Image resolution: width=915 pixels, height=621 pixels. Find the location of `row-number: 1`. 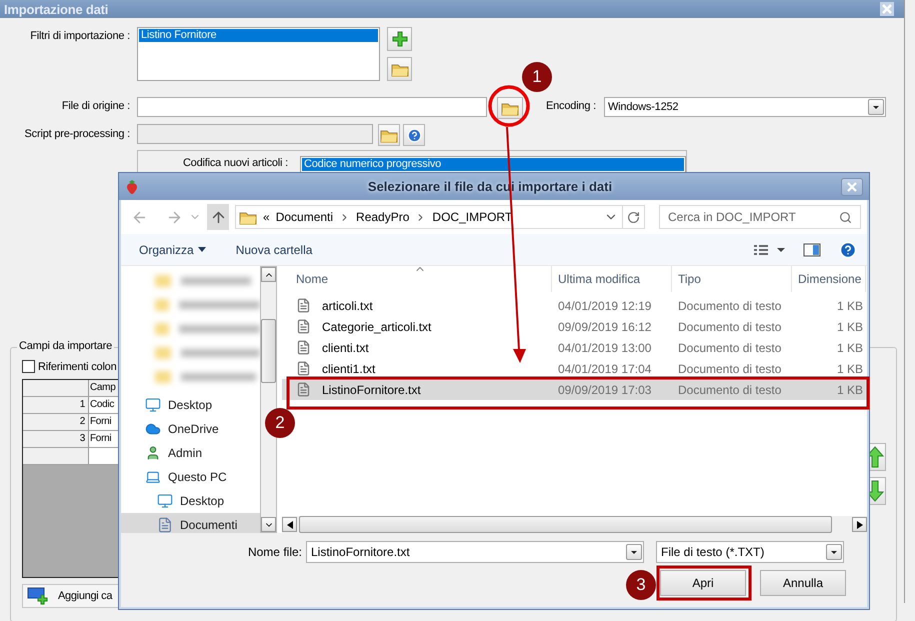

row-number: 1 is located at coordinates (56, 405).